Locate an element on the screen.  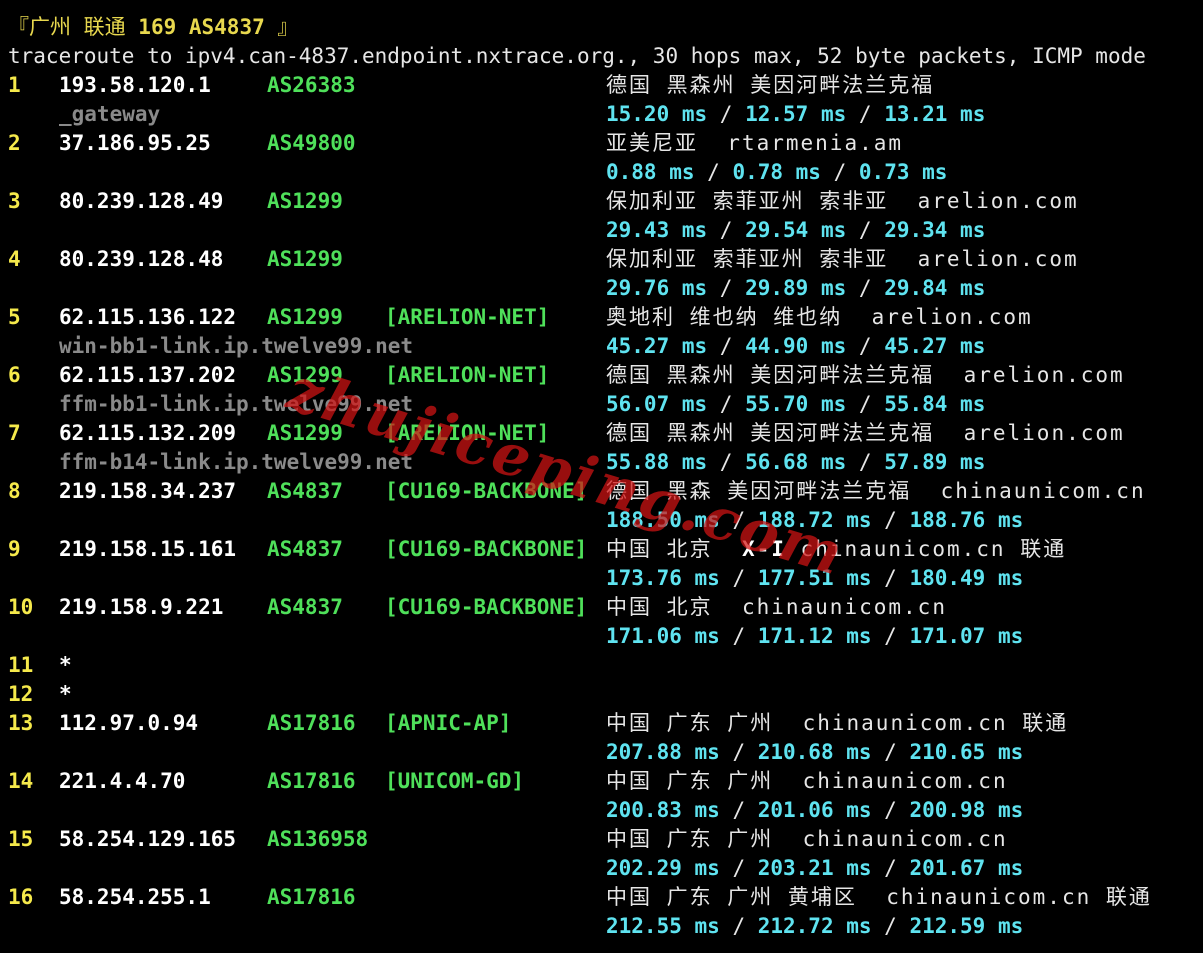
hop-rtt: 55.88 ms / 56.68 ms / 57.89 ms is located at coordinates (795, 462).